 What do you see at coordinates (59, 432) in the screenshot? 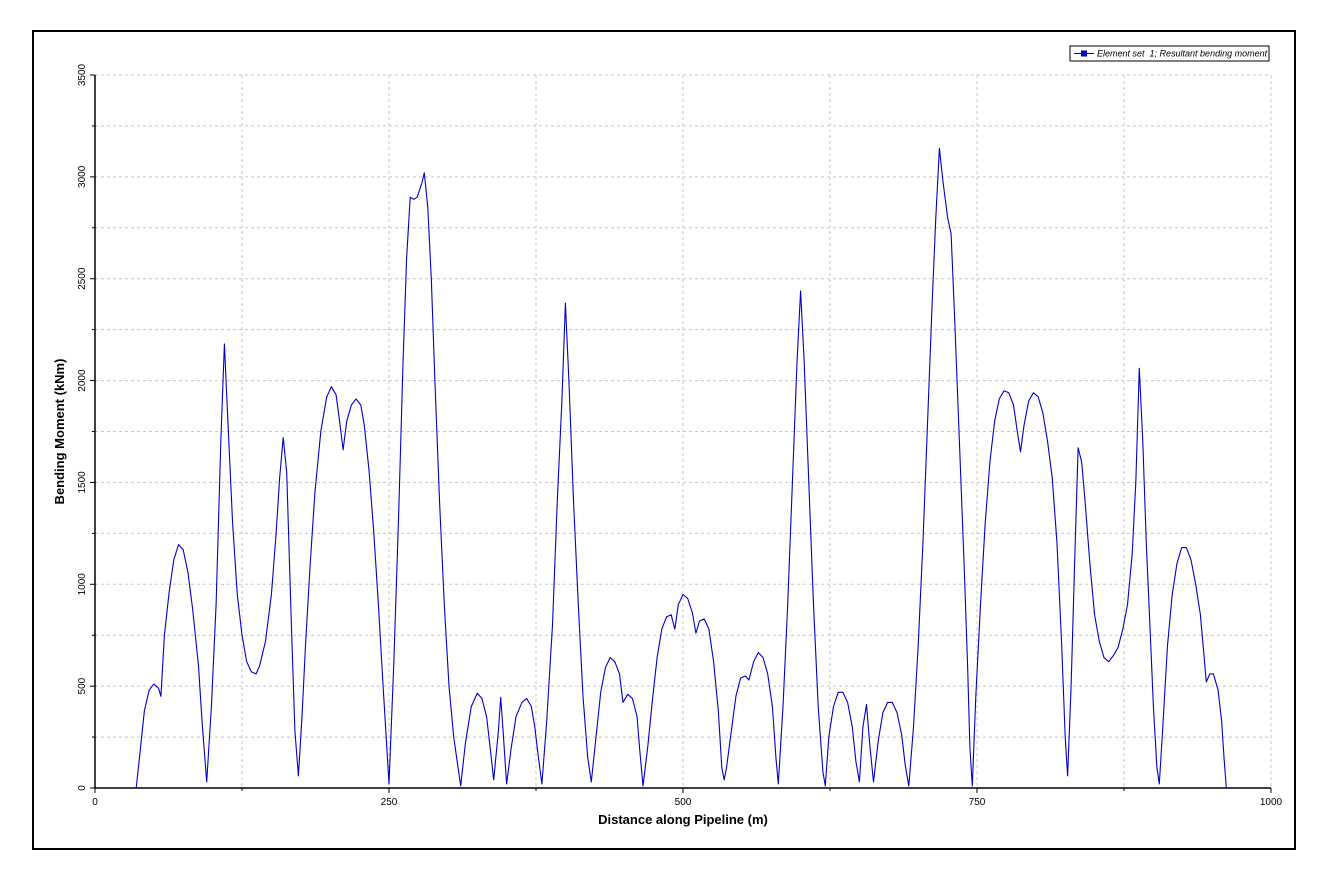
I see `y-axis-title: Bending Moment (kNm)` at bounding box center [59, 432].